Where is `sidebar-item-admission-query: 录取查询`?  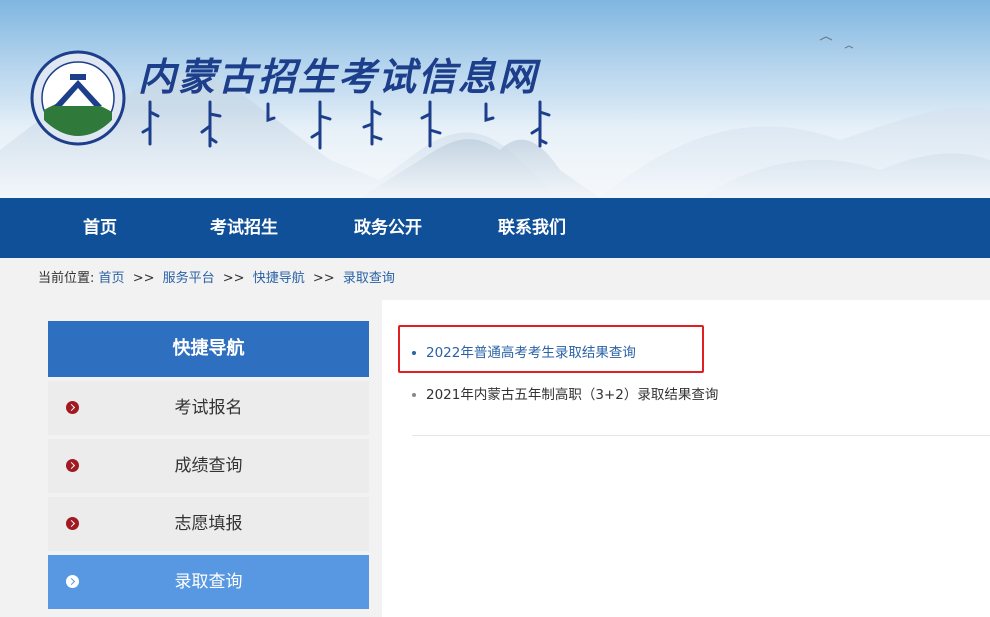
sidebar-item-admission-query: 录取查询 is located at coordinates (208, 582).